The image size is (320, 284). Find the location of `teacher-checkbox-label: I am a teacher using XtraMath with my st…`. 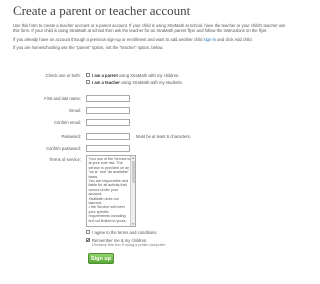

teacher-checkbox-label: I am a teacher using XtraMath with my st… is located at coordinates (137, 82).